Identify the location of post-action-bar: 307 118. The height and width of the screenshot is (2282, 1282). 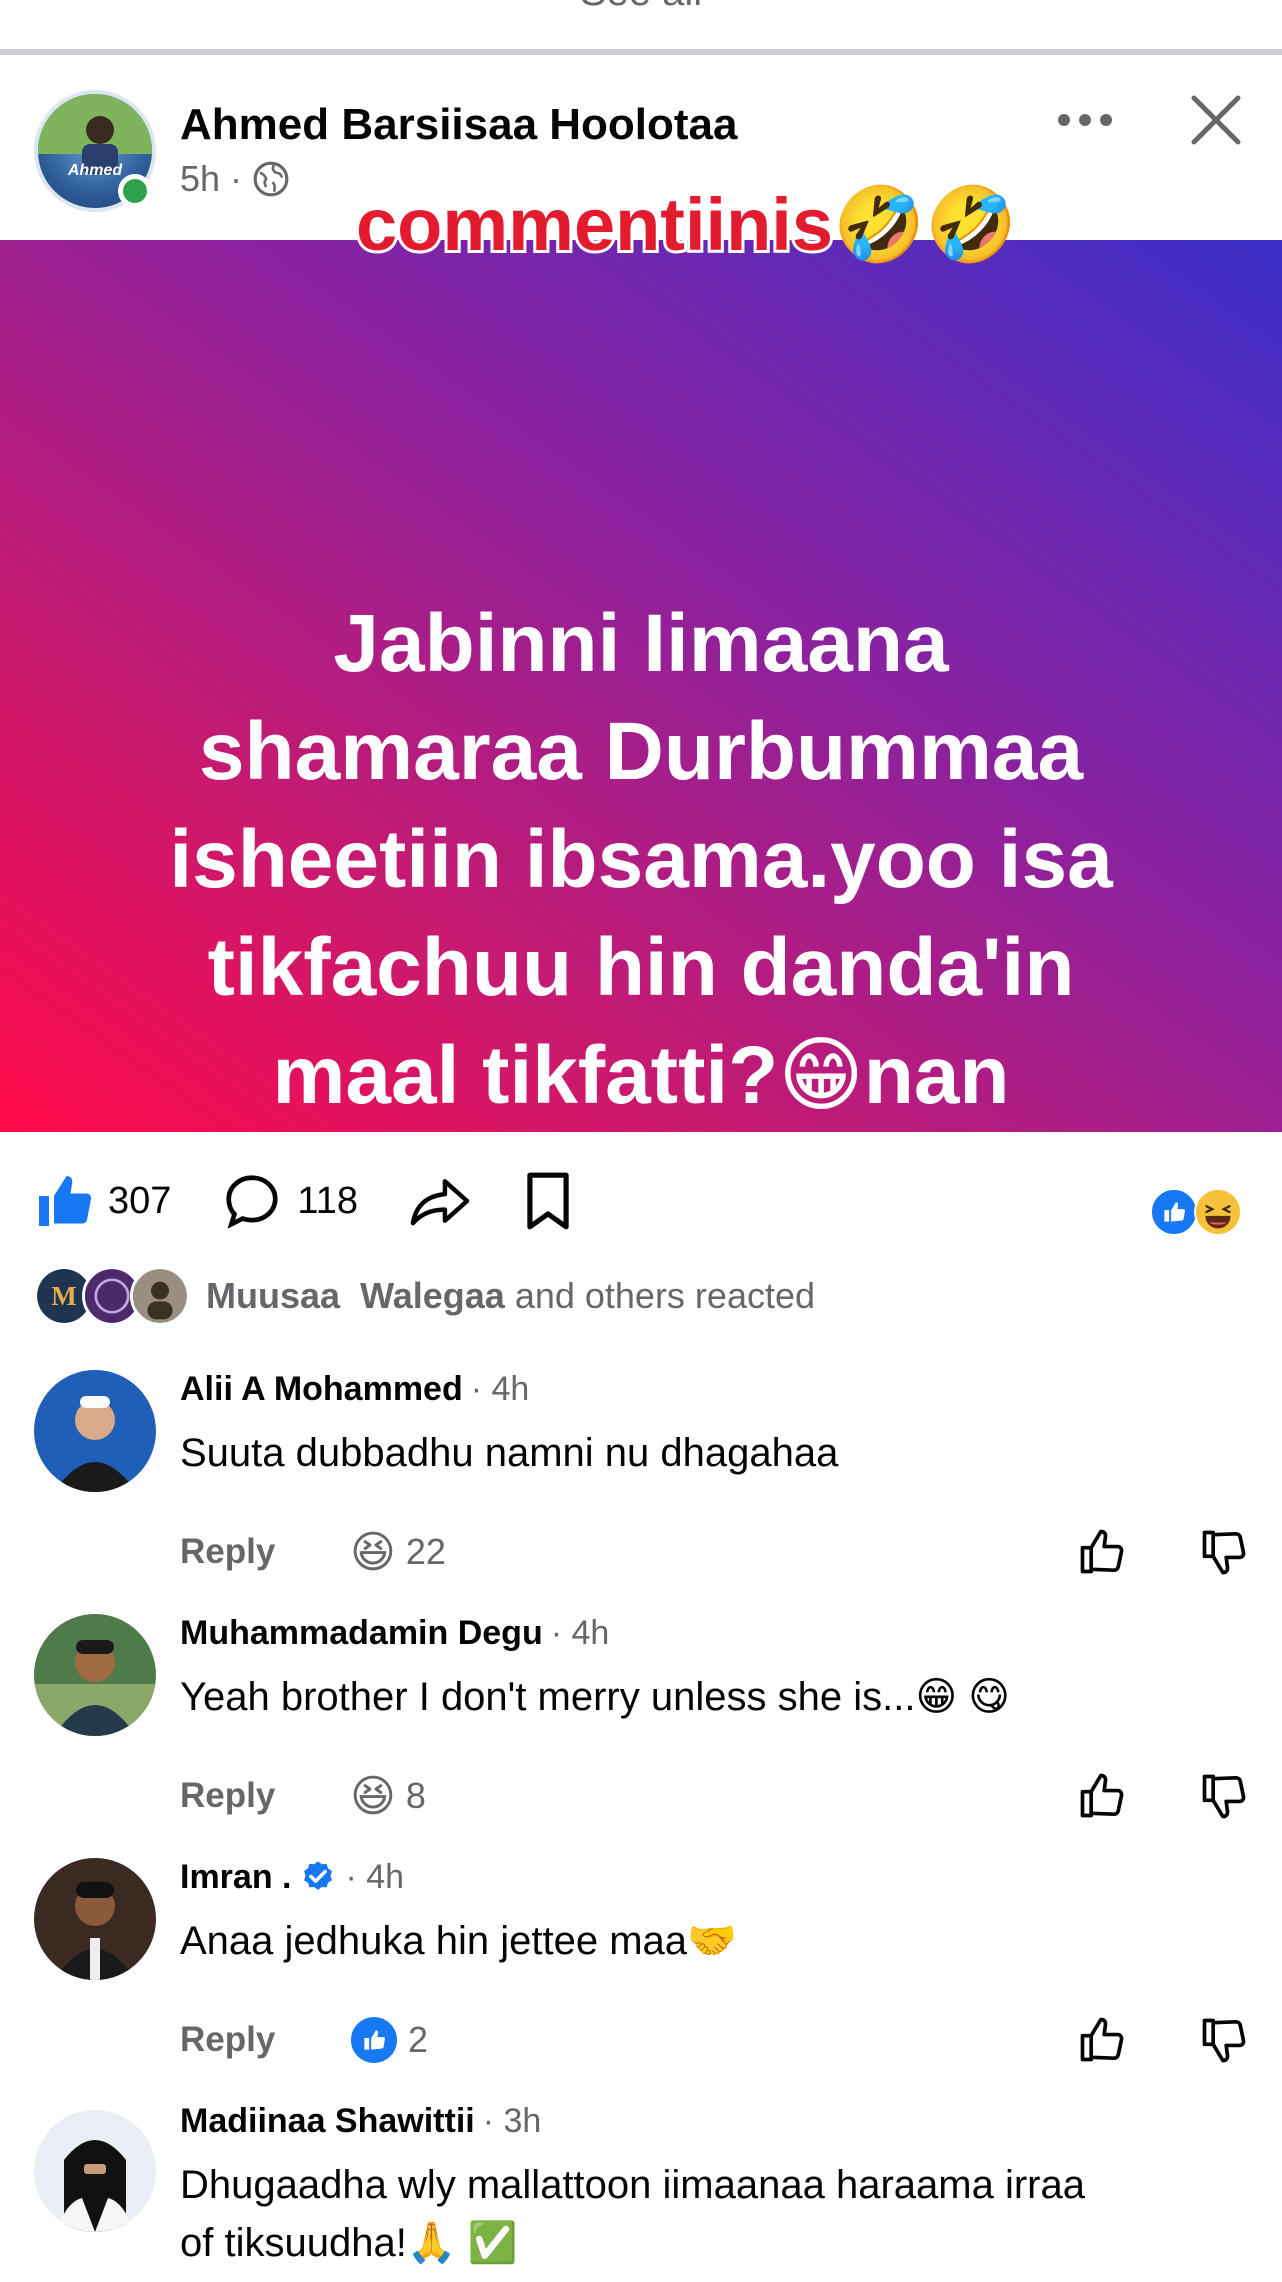
(329, 1201).